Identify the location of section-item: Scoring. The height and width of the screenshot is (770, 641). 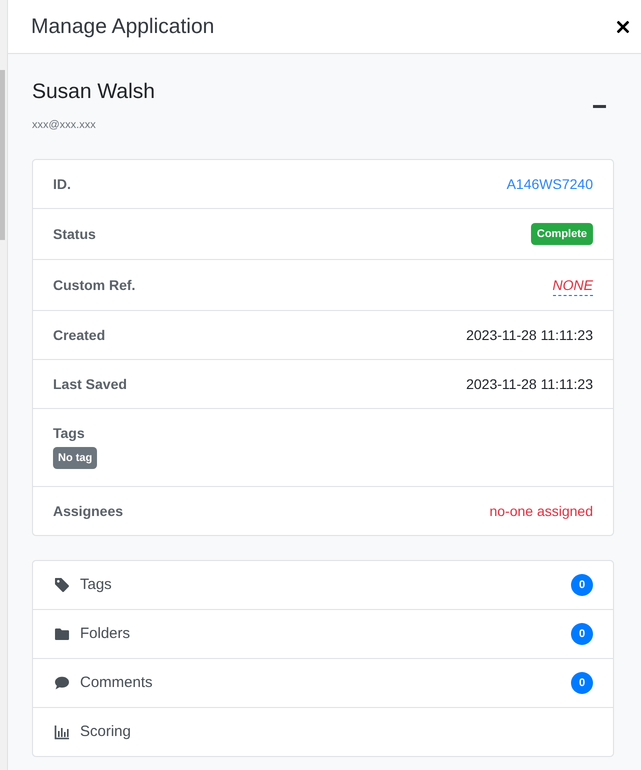
(323, 731).